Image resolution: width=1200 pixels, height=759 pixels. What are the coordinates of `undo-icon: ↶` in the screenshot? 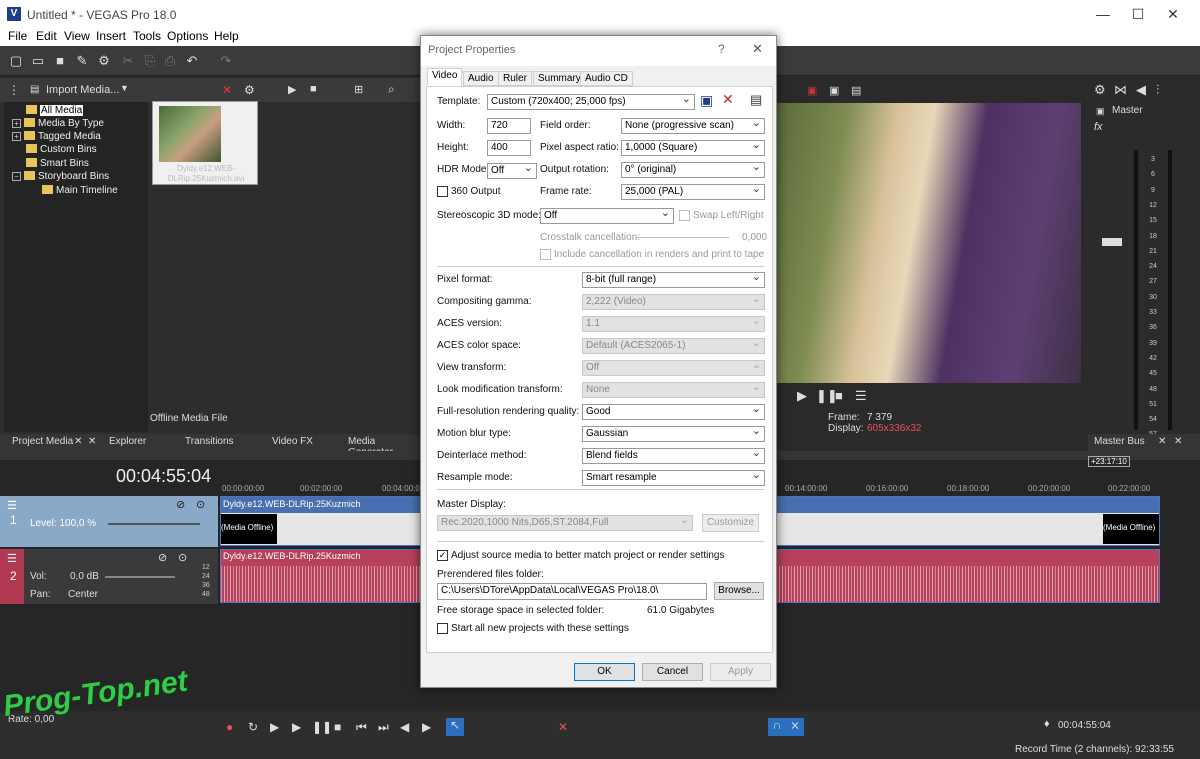 It's located at (192, 61).